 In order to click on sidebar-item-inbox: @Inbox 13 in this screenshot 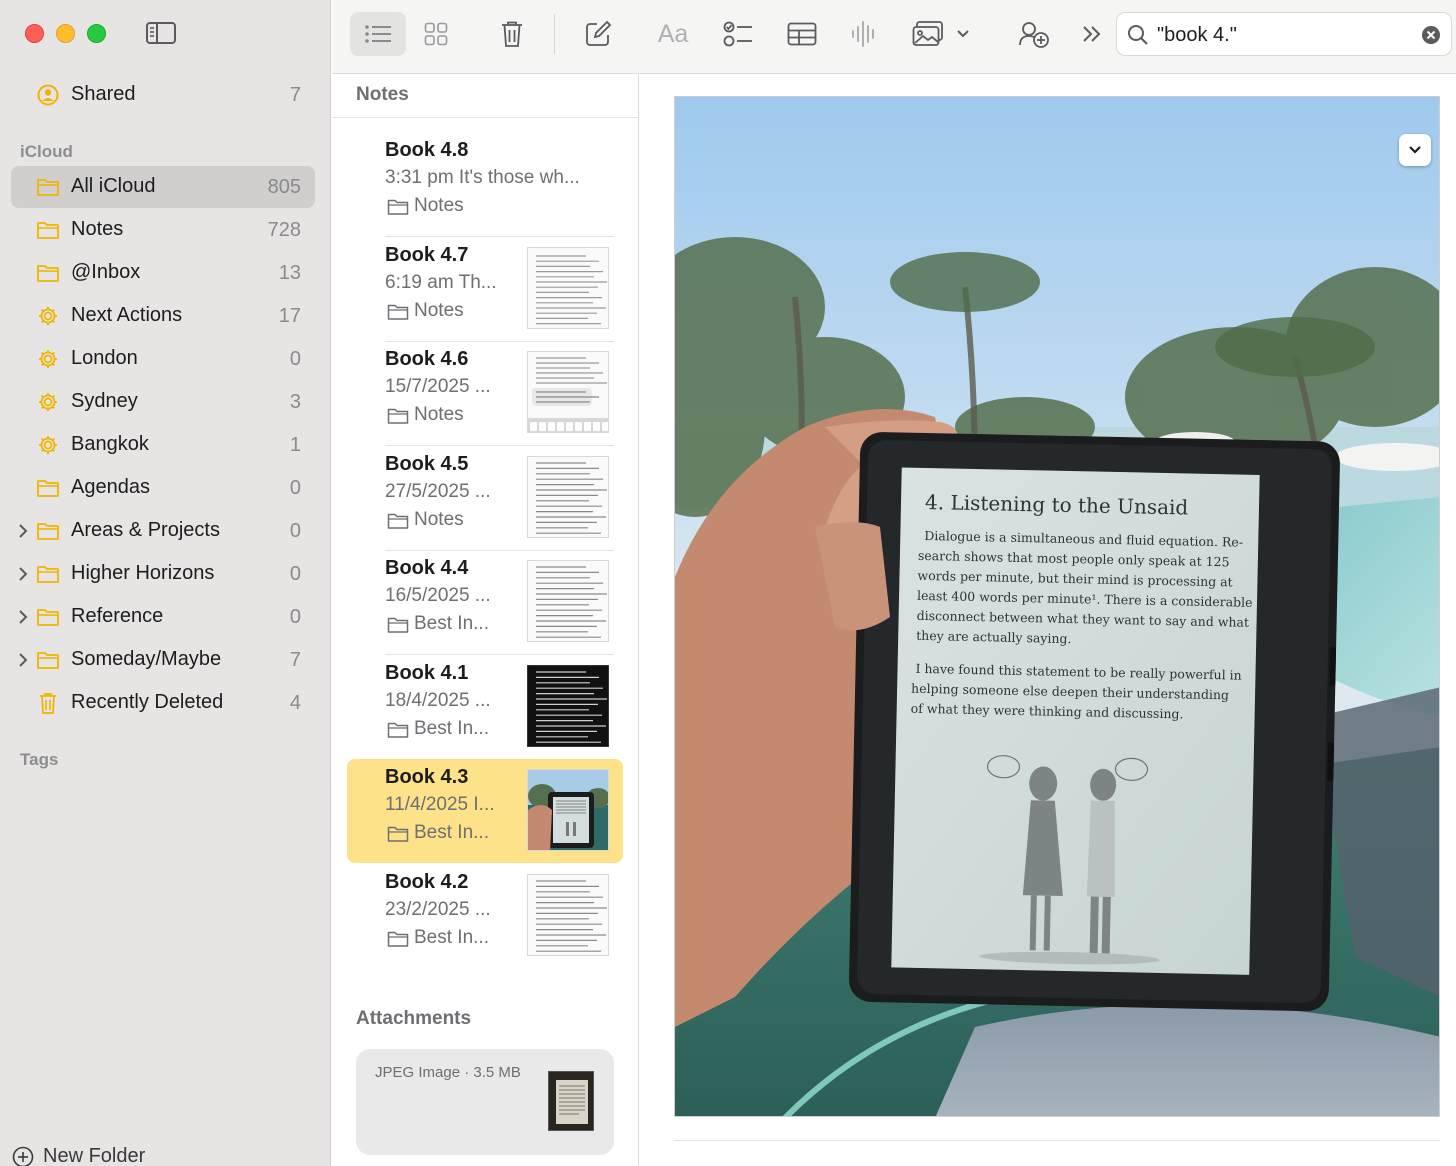, I will do `click(163, 273)`.